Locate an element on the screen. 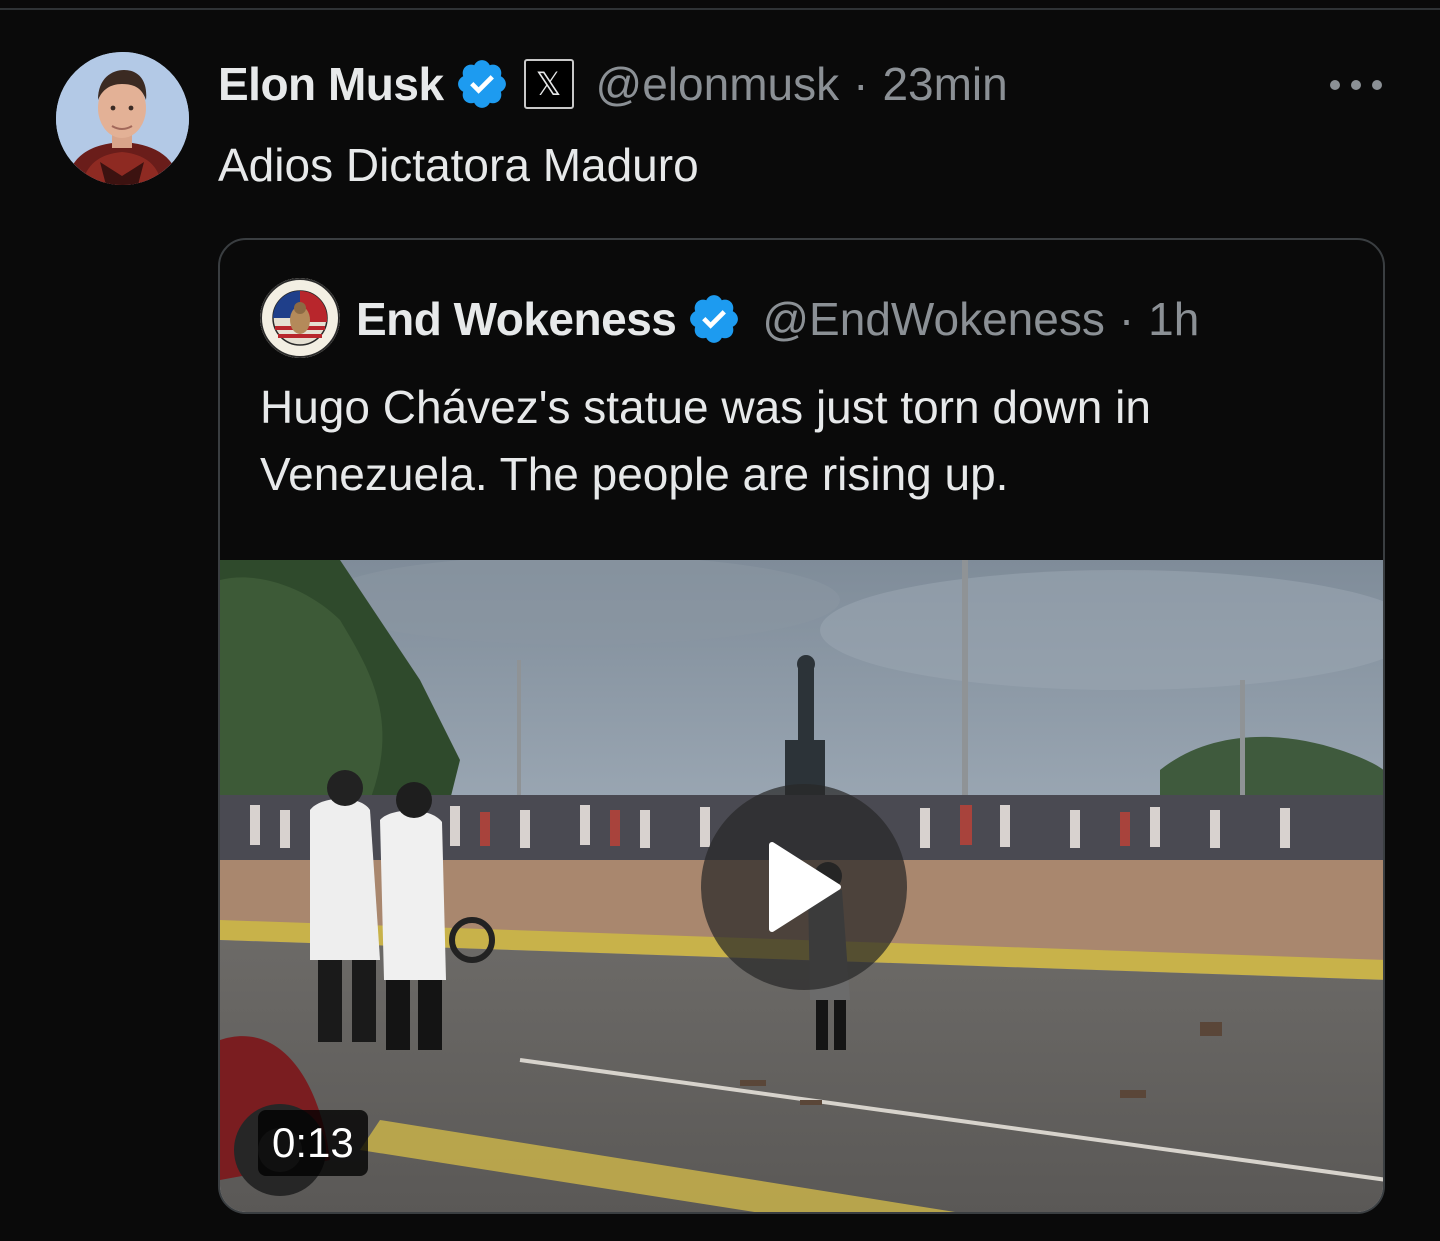 The height and width of the screenshot is (1241, 1440). tweet-timestamp: 23min is located at coordinates (944, 84).